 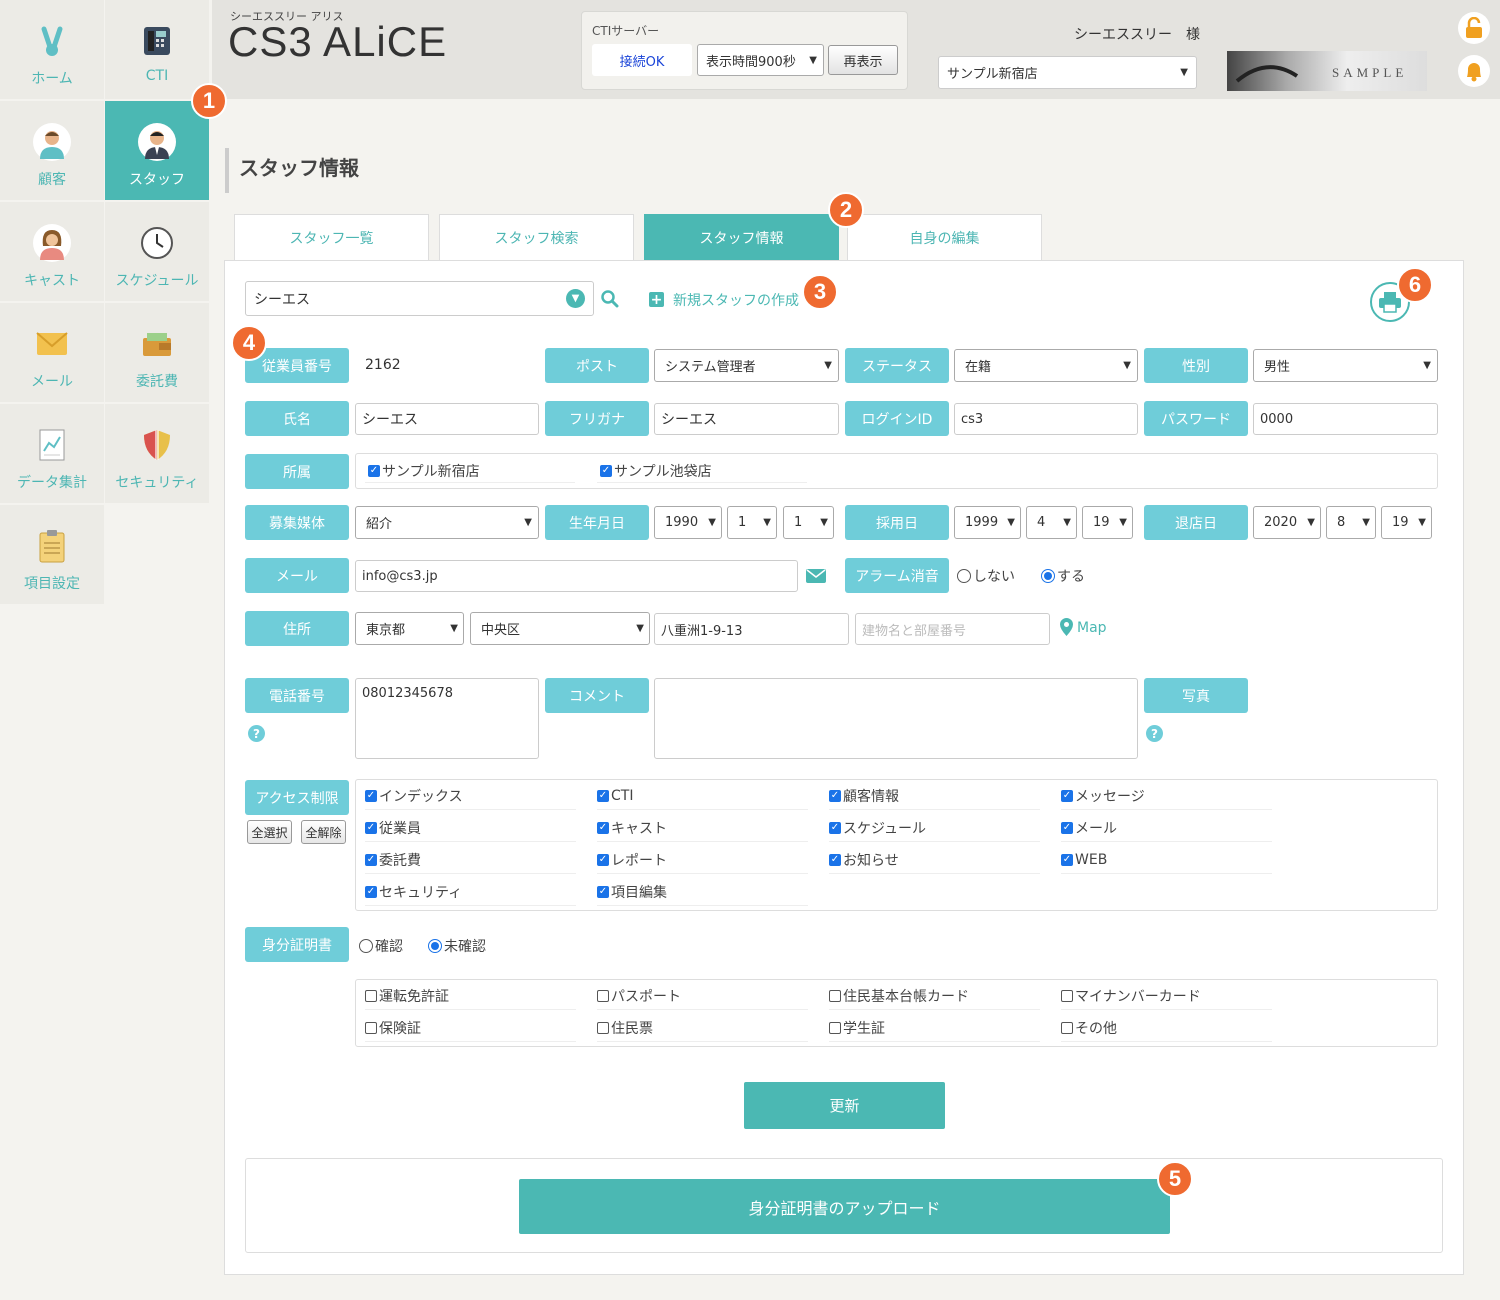 I want to click on tab-staff-info: スタッフ情報, so click(x=741, y=237).